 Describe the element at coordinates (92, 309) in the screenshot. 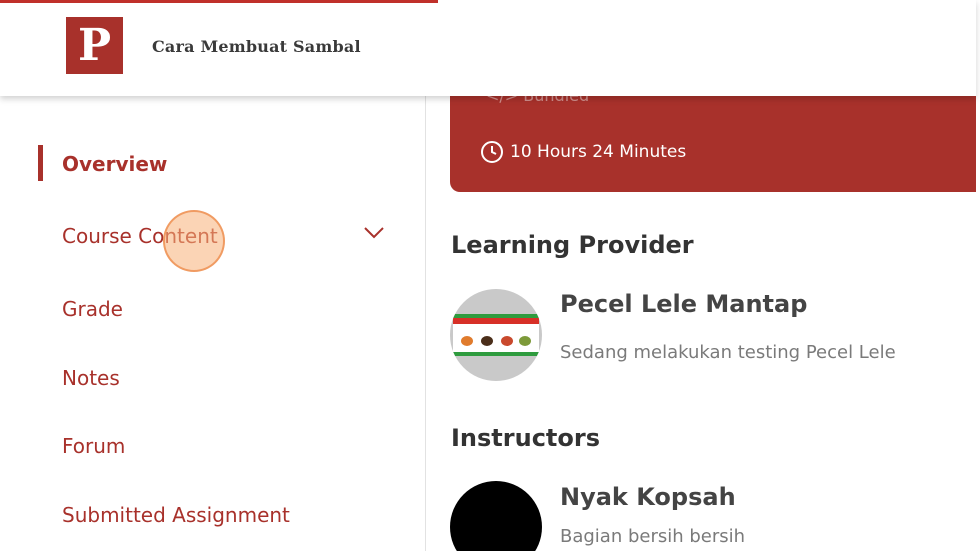

I see `sidebar-item-grade: Grade` at that location.